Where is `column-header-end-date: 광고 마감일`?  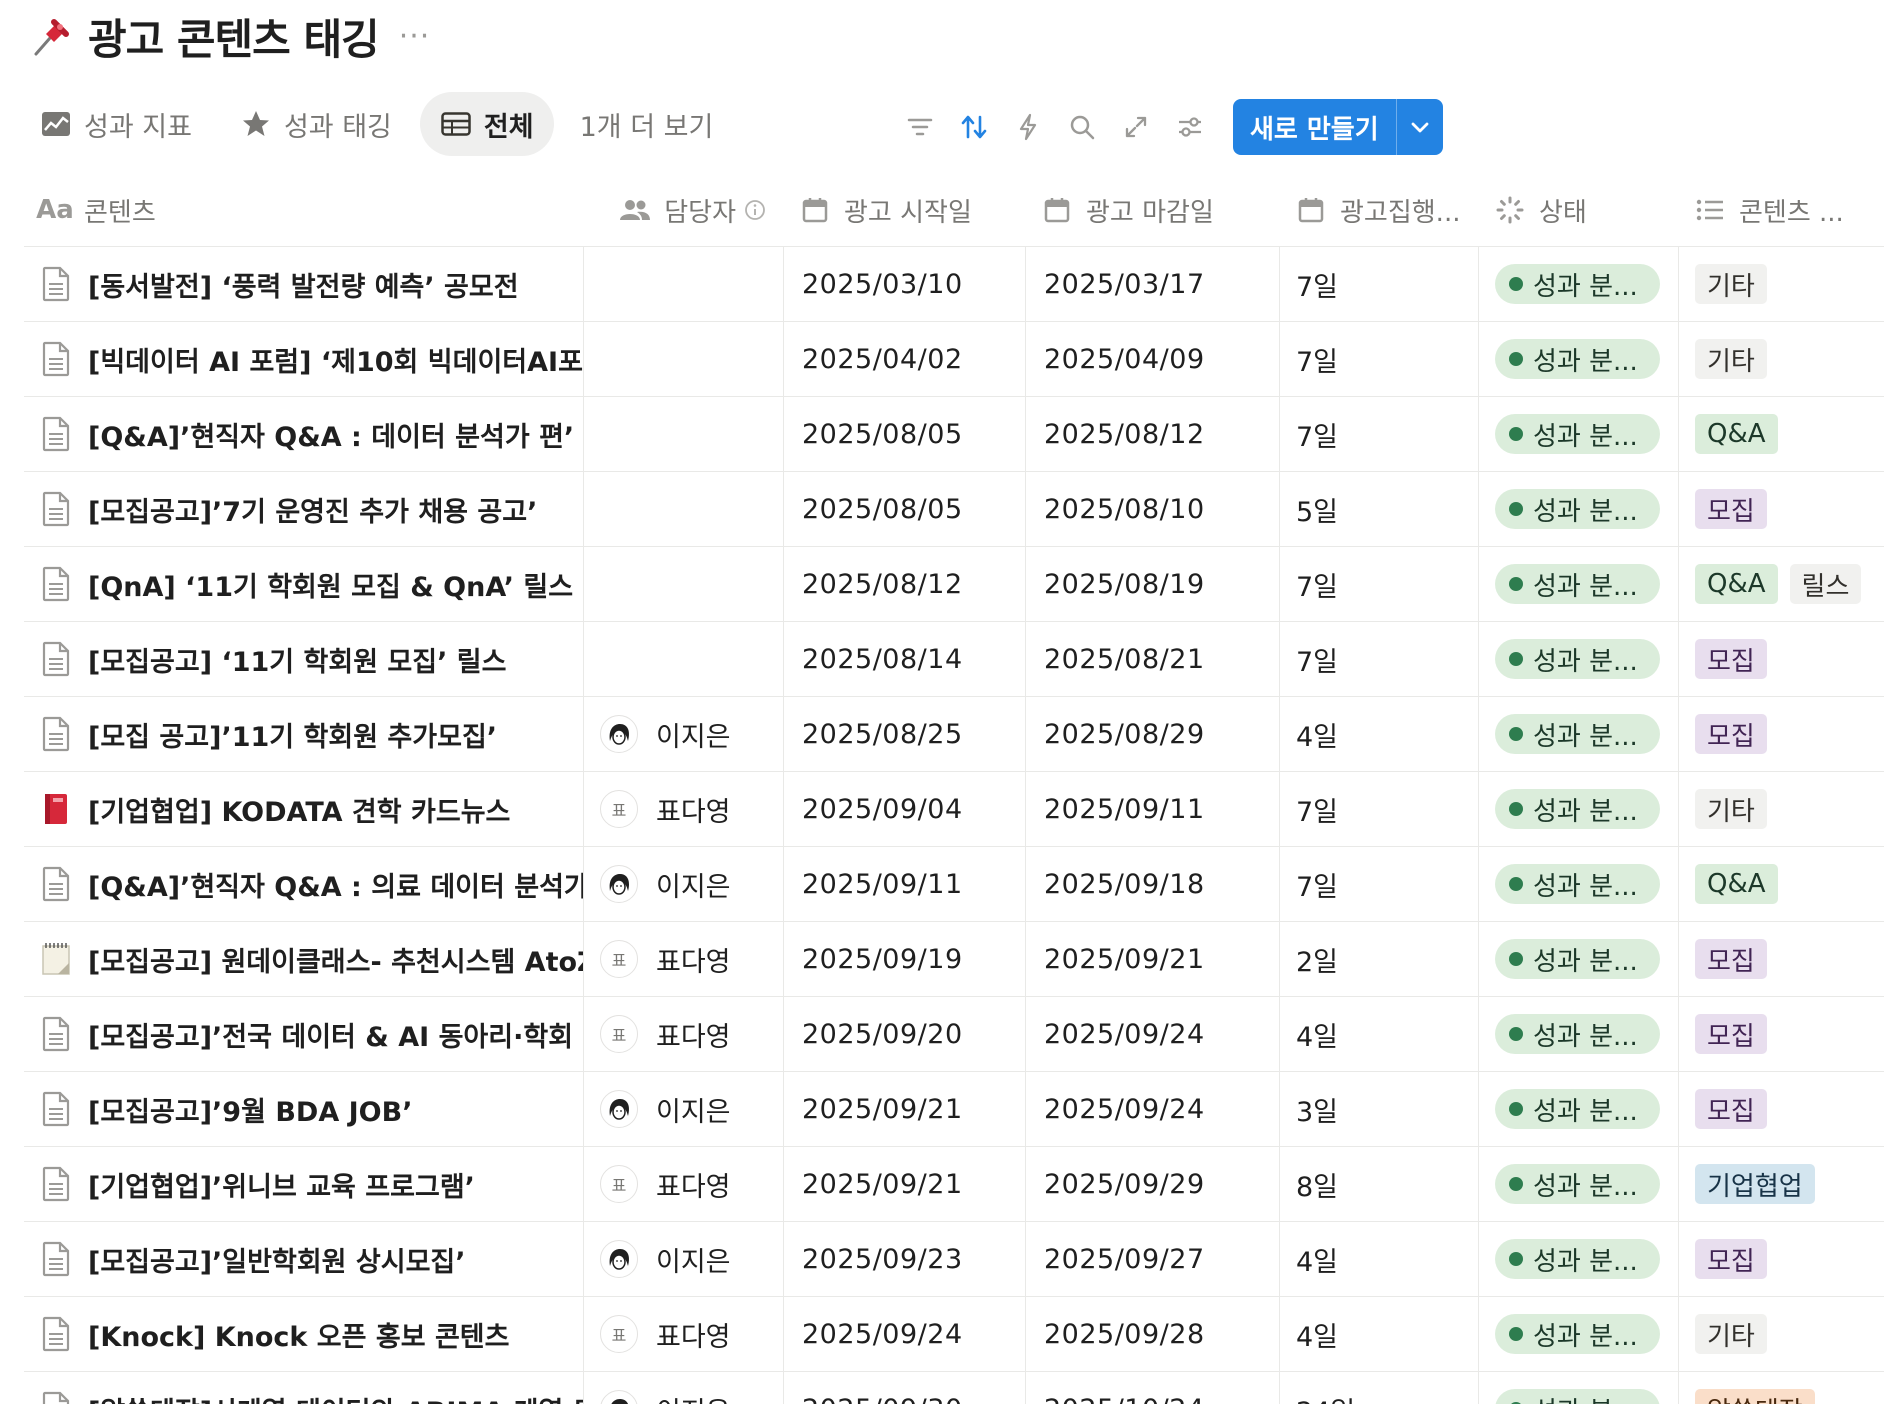
column-header-end-date: 광고 마감일 is located at coordinates (1153, 210).